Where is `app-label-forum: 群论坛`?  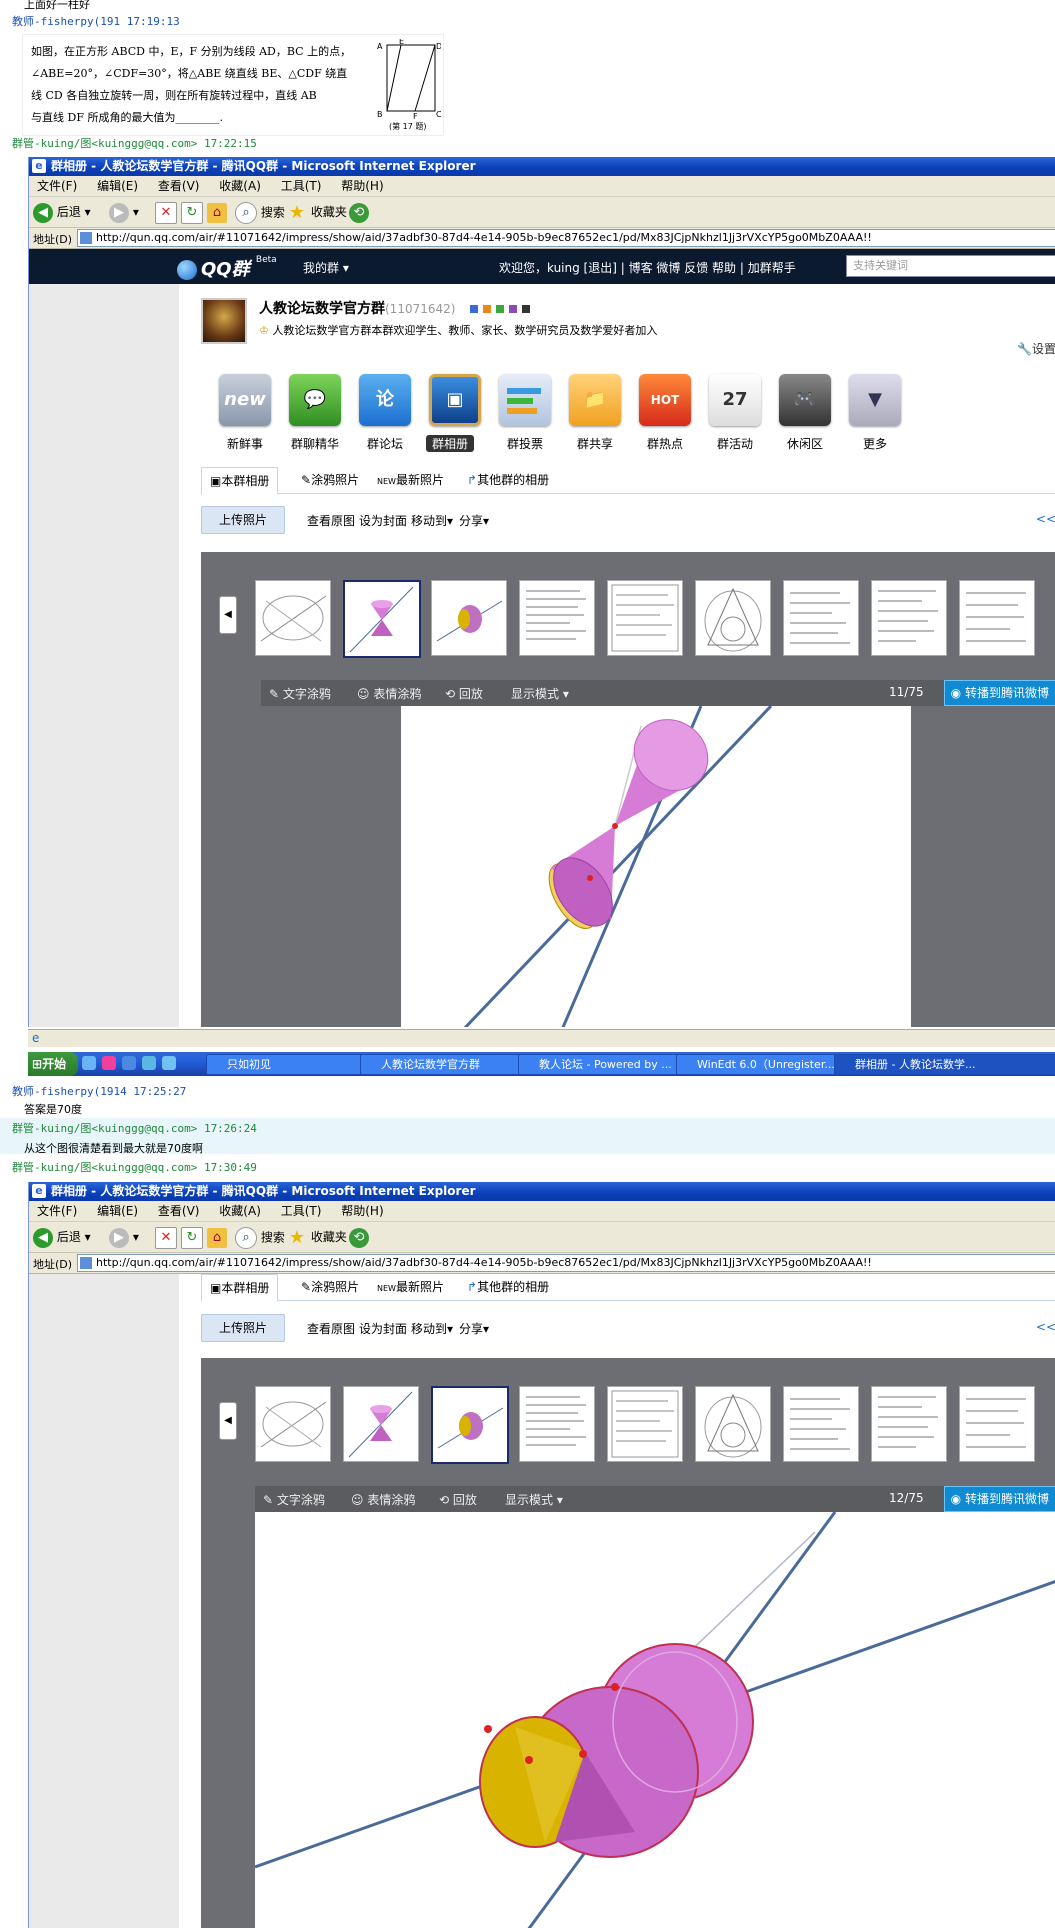
app-label-forum: 群论坛 is located at coordinates (385, 443).